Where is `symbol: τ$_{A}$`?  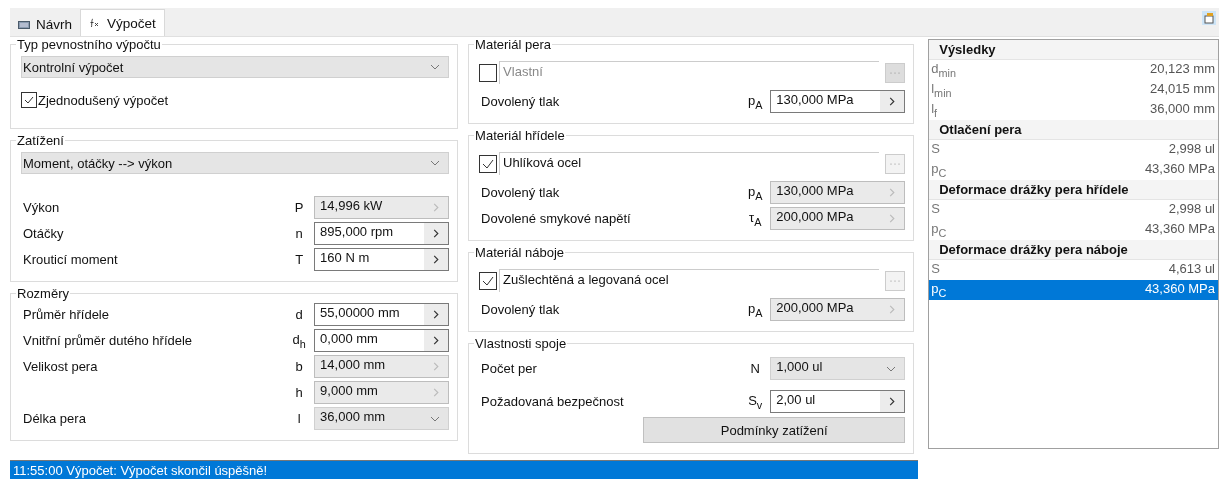
symbol: τ$_{A}$ is located at coordinates (755, 218).